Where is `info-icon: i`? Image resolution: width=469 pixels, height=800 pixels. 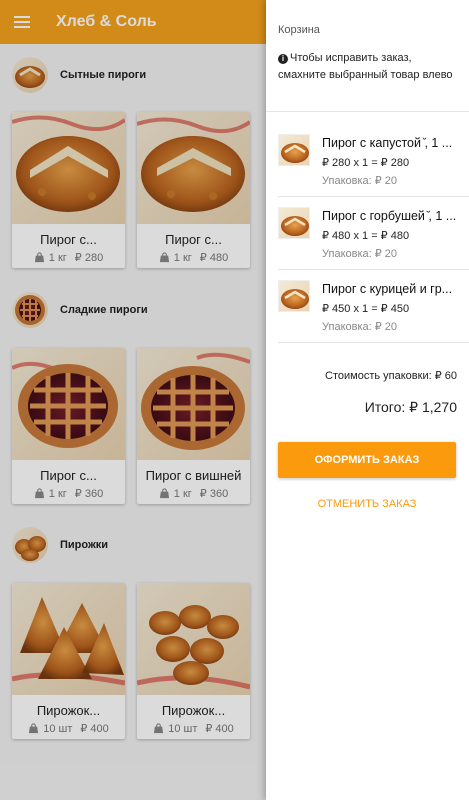 info-icon: i is located at coordinates (283, 59).